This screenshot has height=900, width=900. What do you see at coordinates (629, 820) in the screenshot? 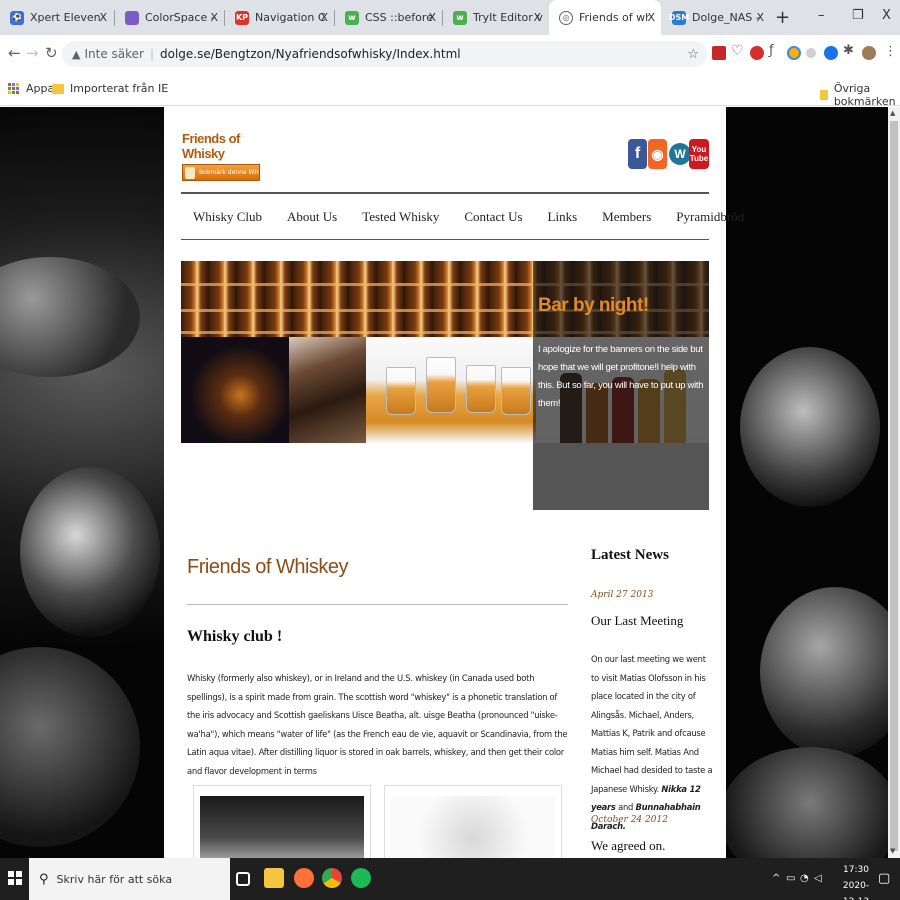
I see `news-date: October 24 2012` at bounding box center [629, 820].